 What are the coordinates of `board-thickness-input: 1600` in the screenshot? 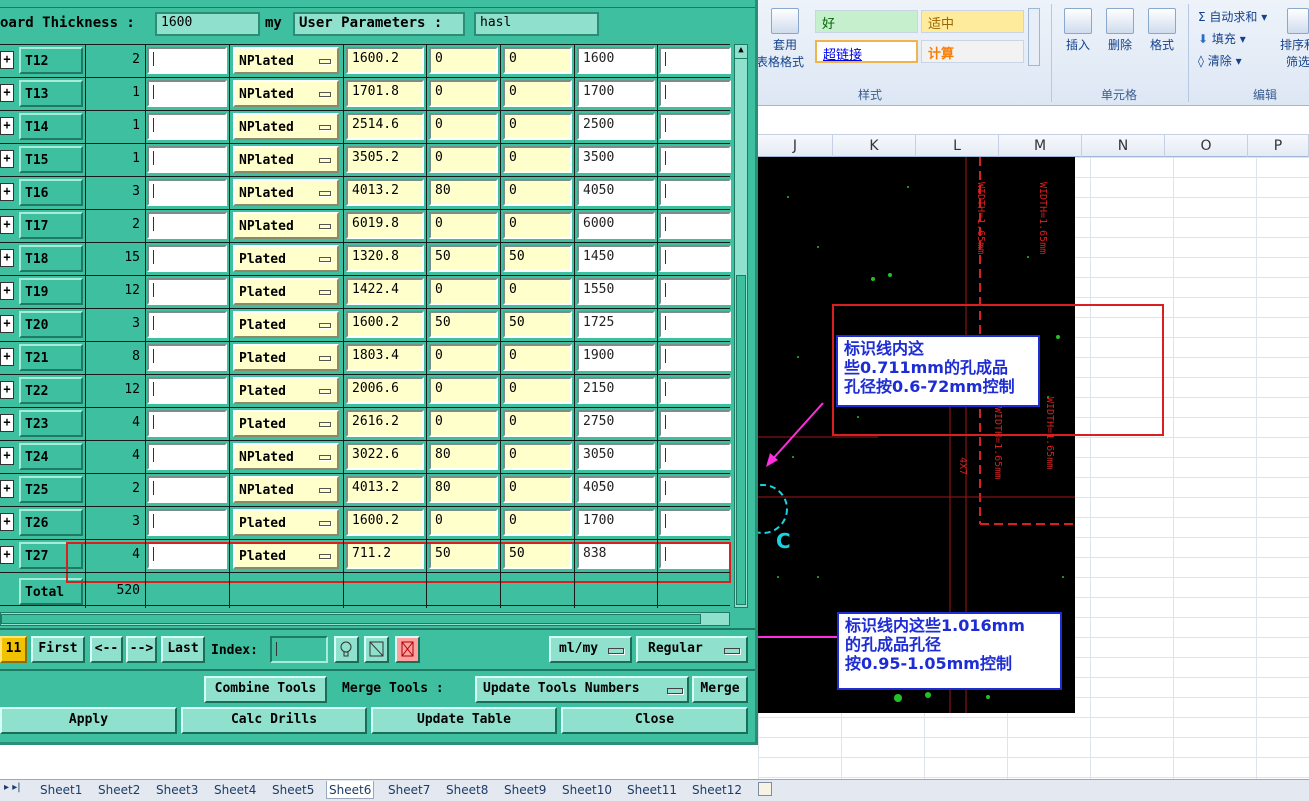 It's located at (207, 24).